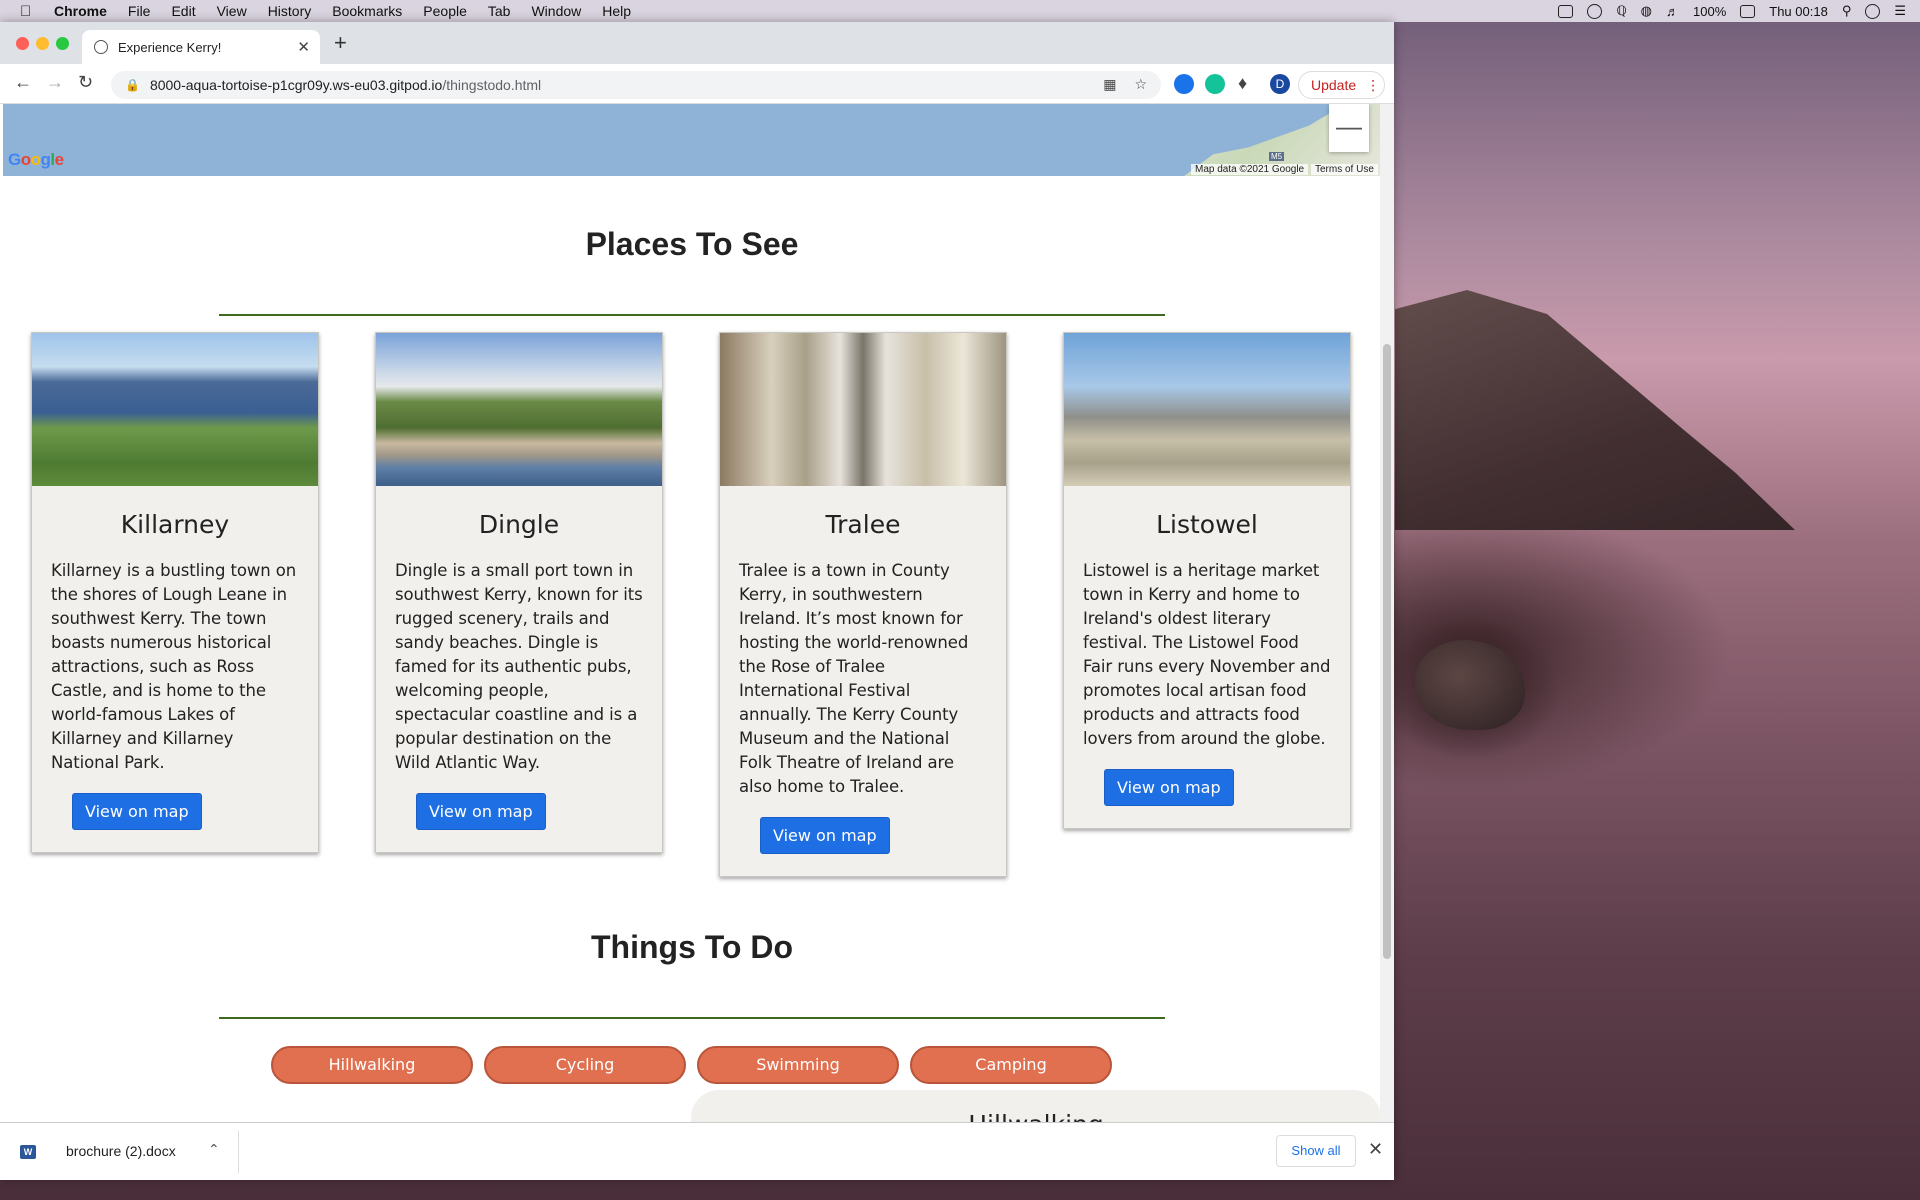  I want to click on show-all-button: Show all, so click(1316, 1151).